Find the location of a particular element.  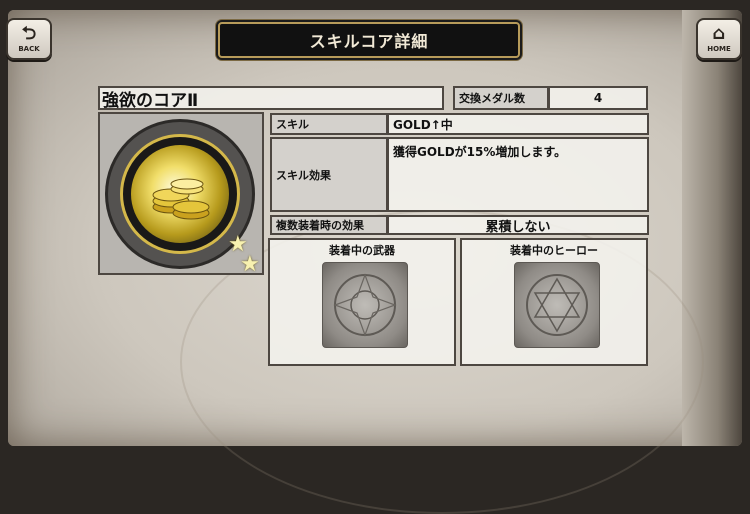

star-icon: ★ is located at coordinates (250, 263).